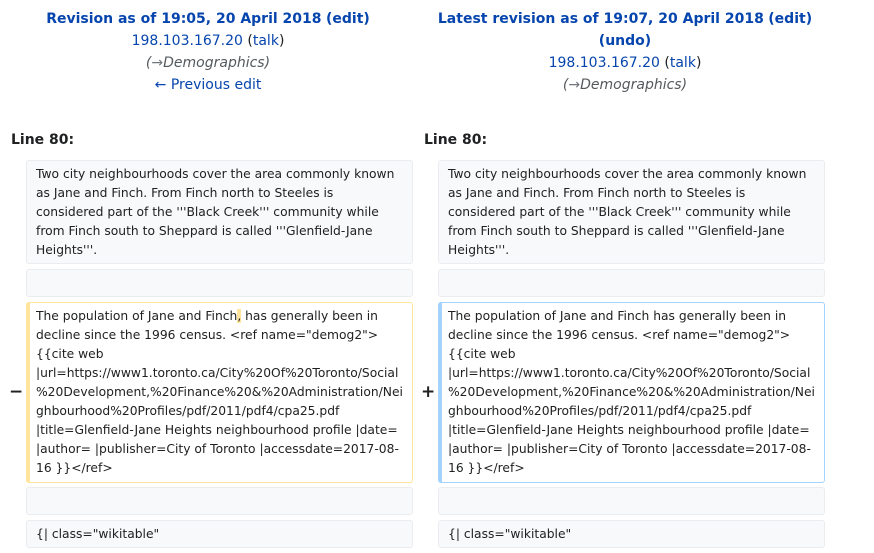 Image resolution: width=874 pixels, height=553 pixels. Describe the element at coordinates (214, 63) in the screenshot. I see `left-section-name: Demographics` at that location.